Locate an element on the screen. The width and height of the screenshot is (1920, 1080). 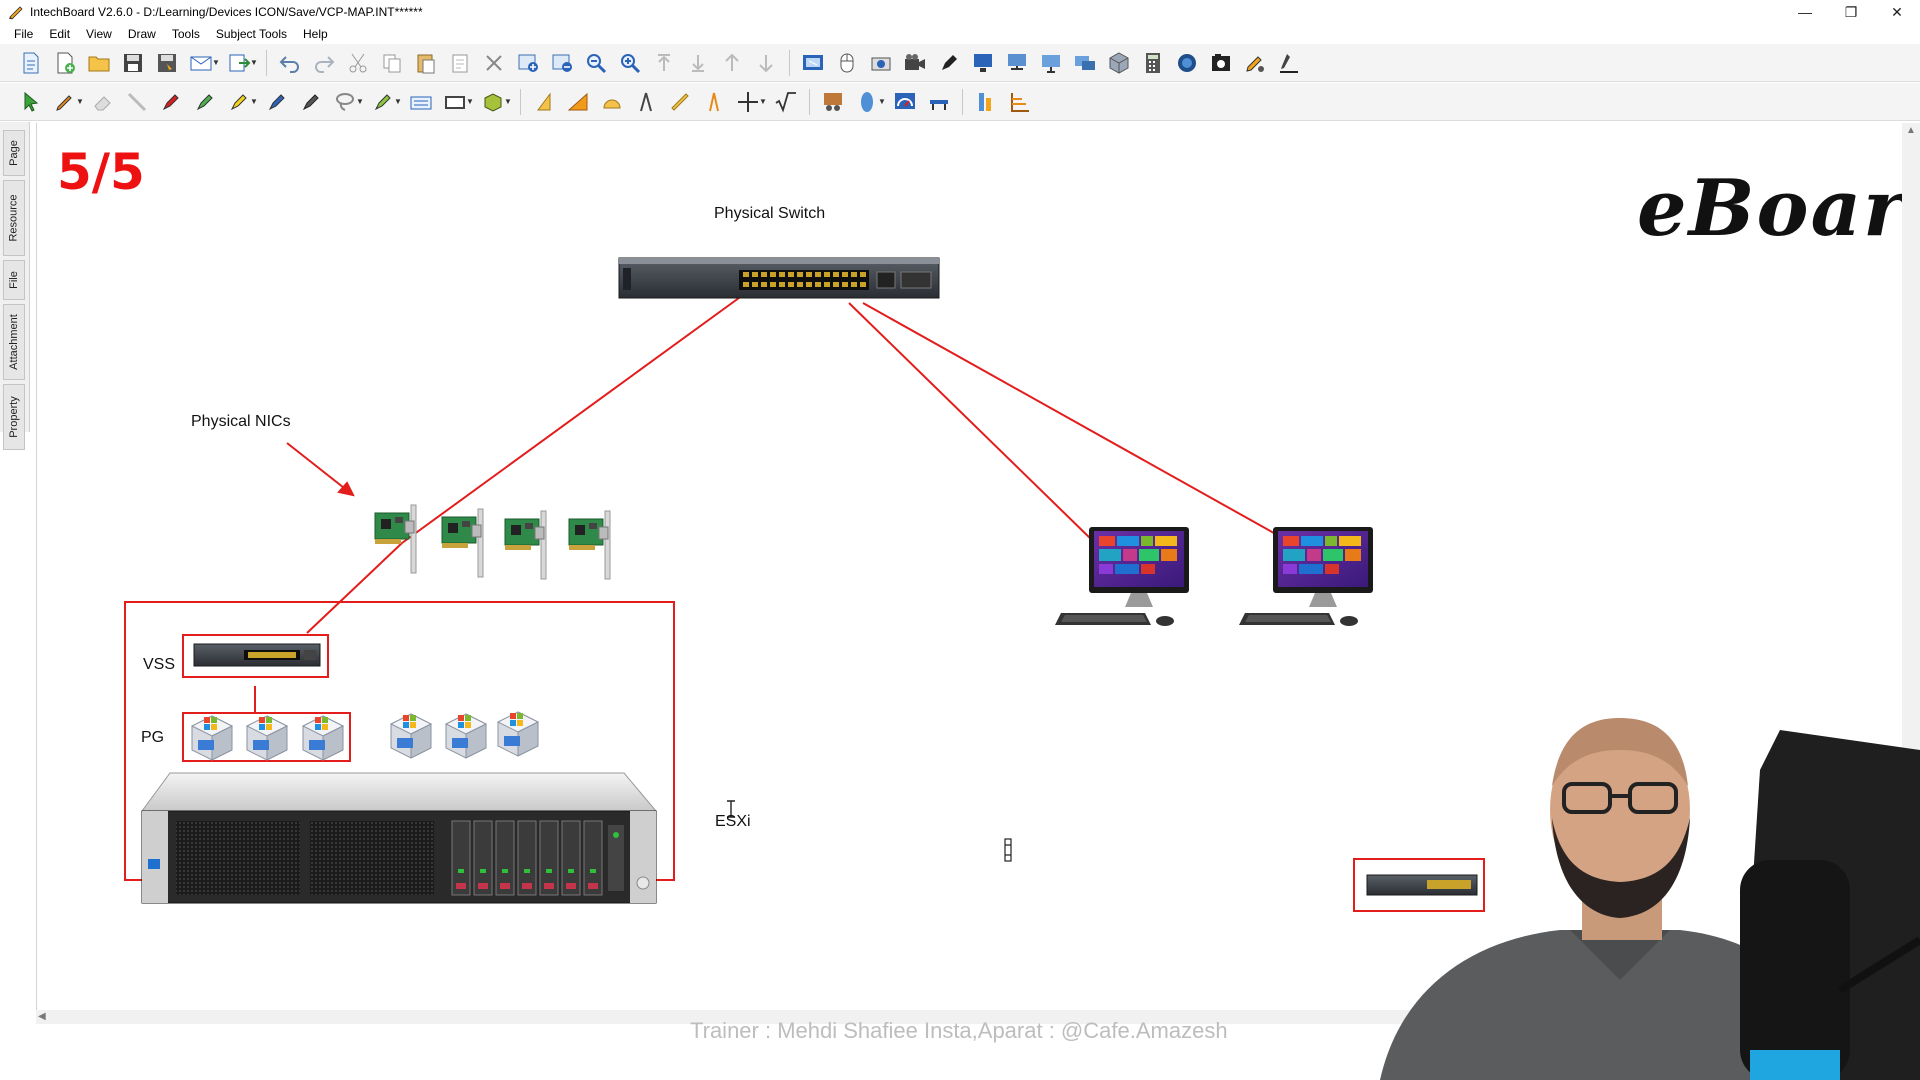
photo-button is located at coordinates (1221, 63).